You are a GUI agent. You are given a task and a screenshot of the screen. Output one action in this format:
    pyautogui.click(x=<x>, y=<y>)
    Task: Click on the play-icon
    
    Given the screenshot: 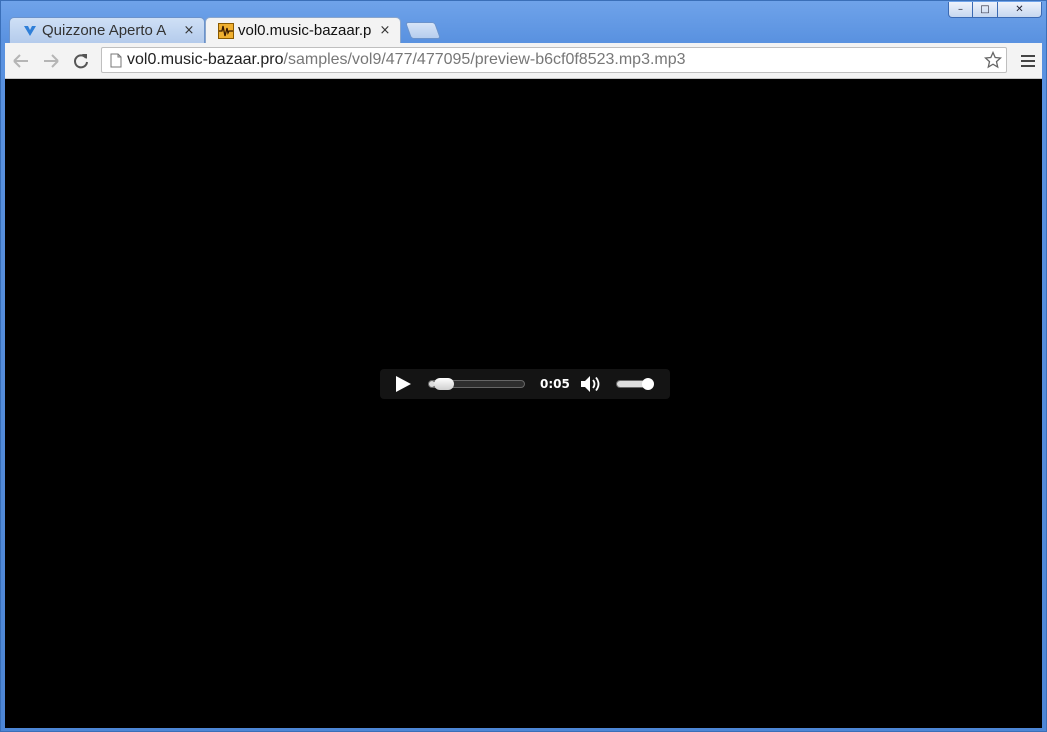 What is the action you would take?
    pyautogui.click(x=403, y=384)
    